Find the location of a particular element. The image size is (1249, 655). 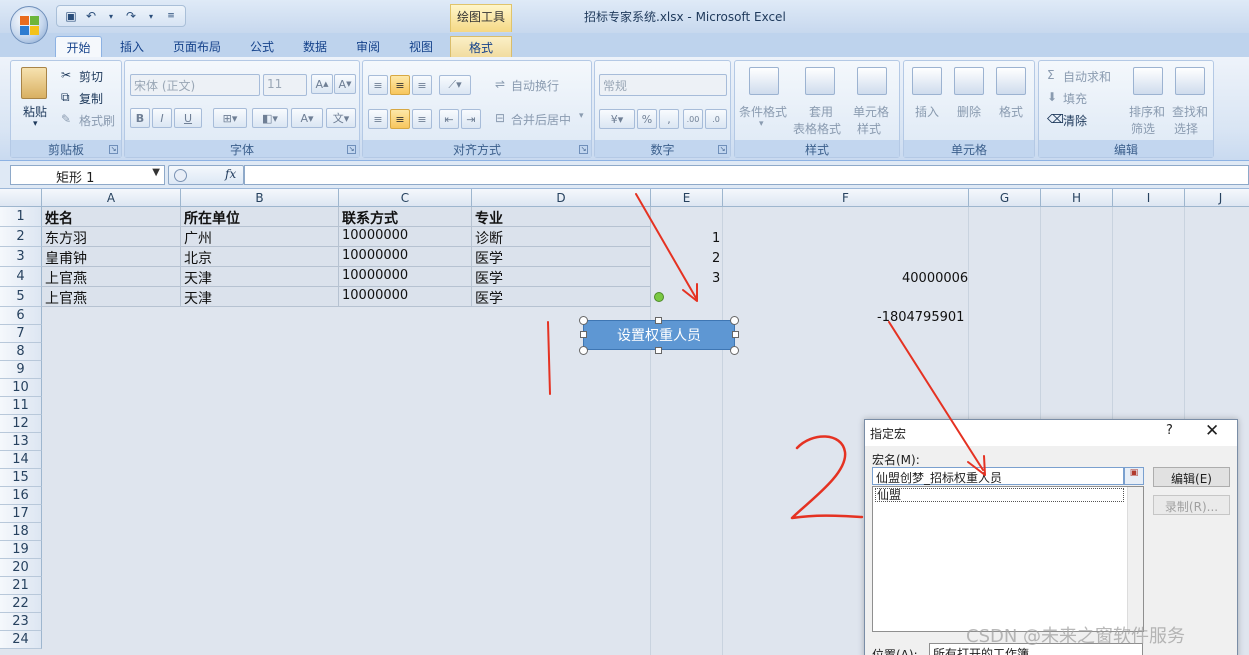

row-header: 7 is located at coordinates (21, 334).